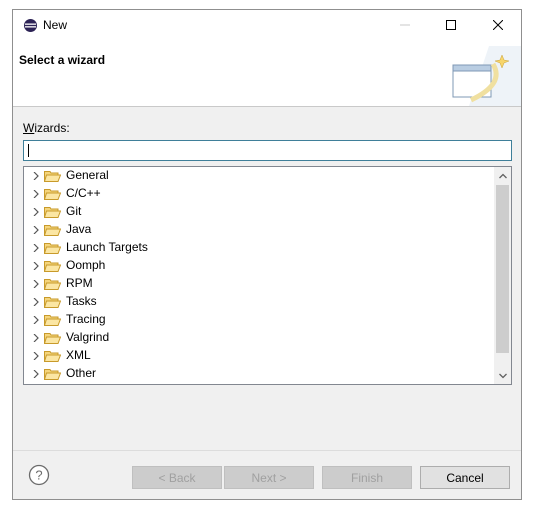 The image size is (536, 508). I want to click on tree-item-other: Other, so click(259, 374).